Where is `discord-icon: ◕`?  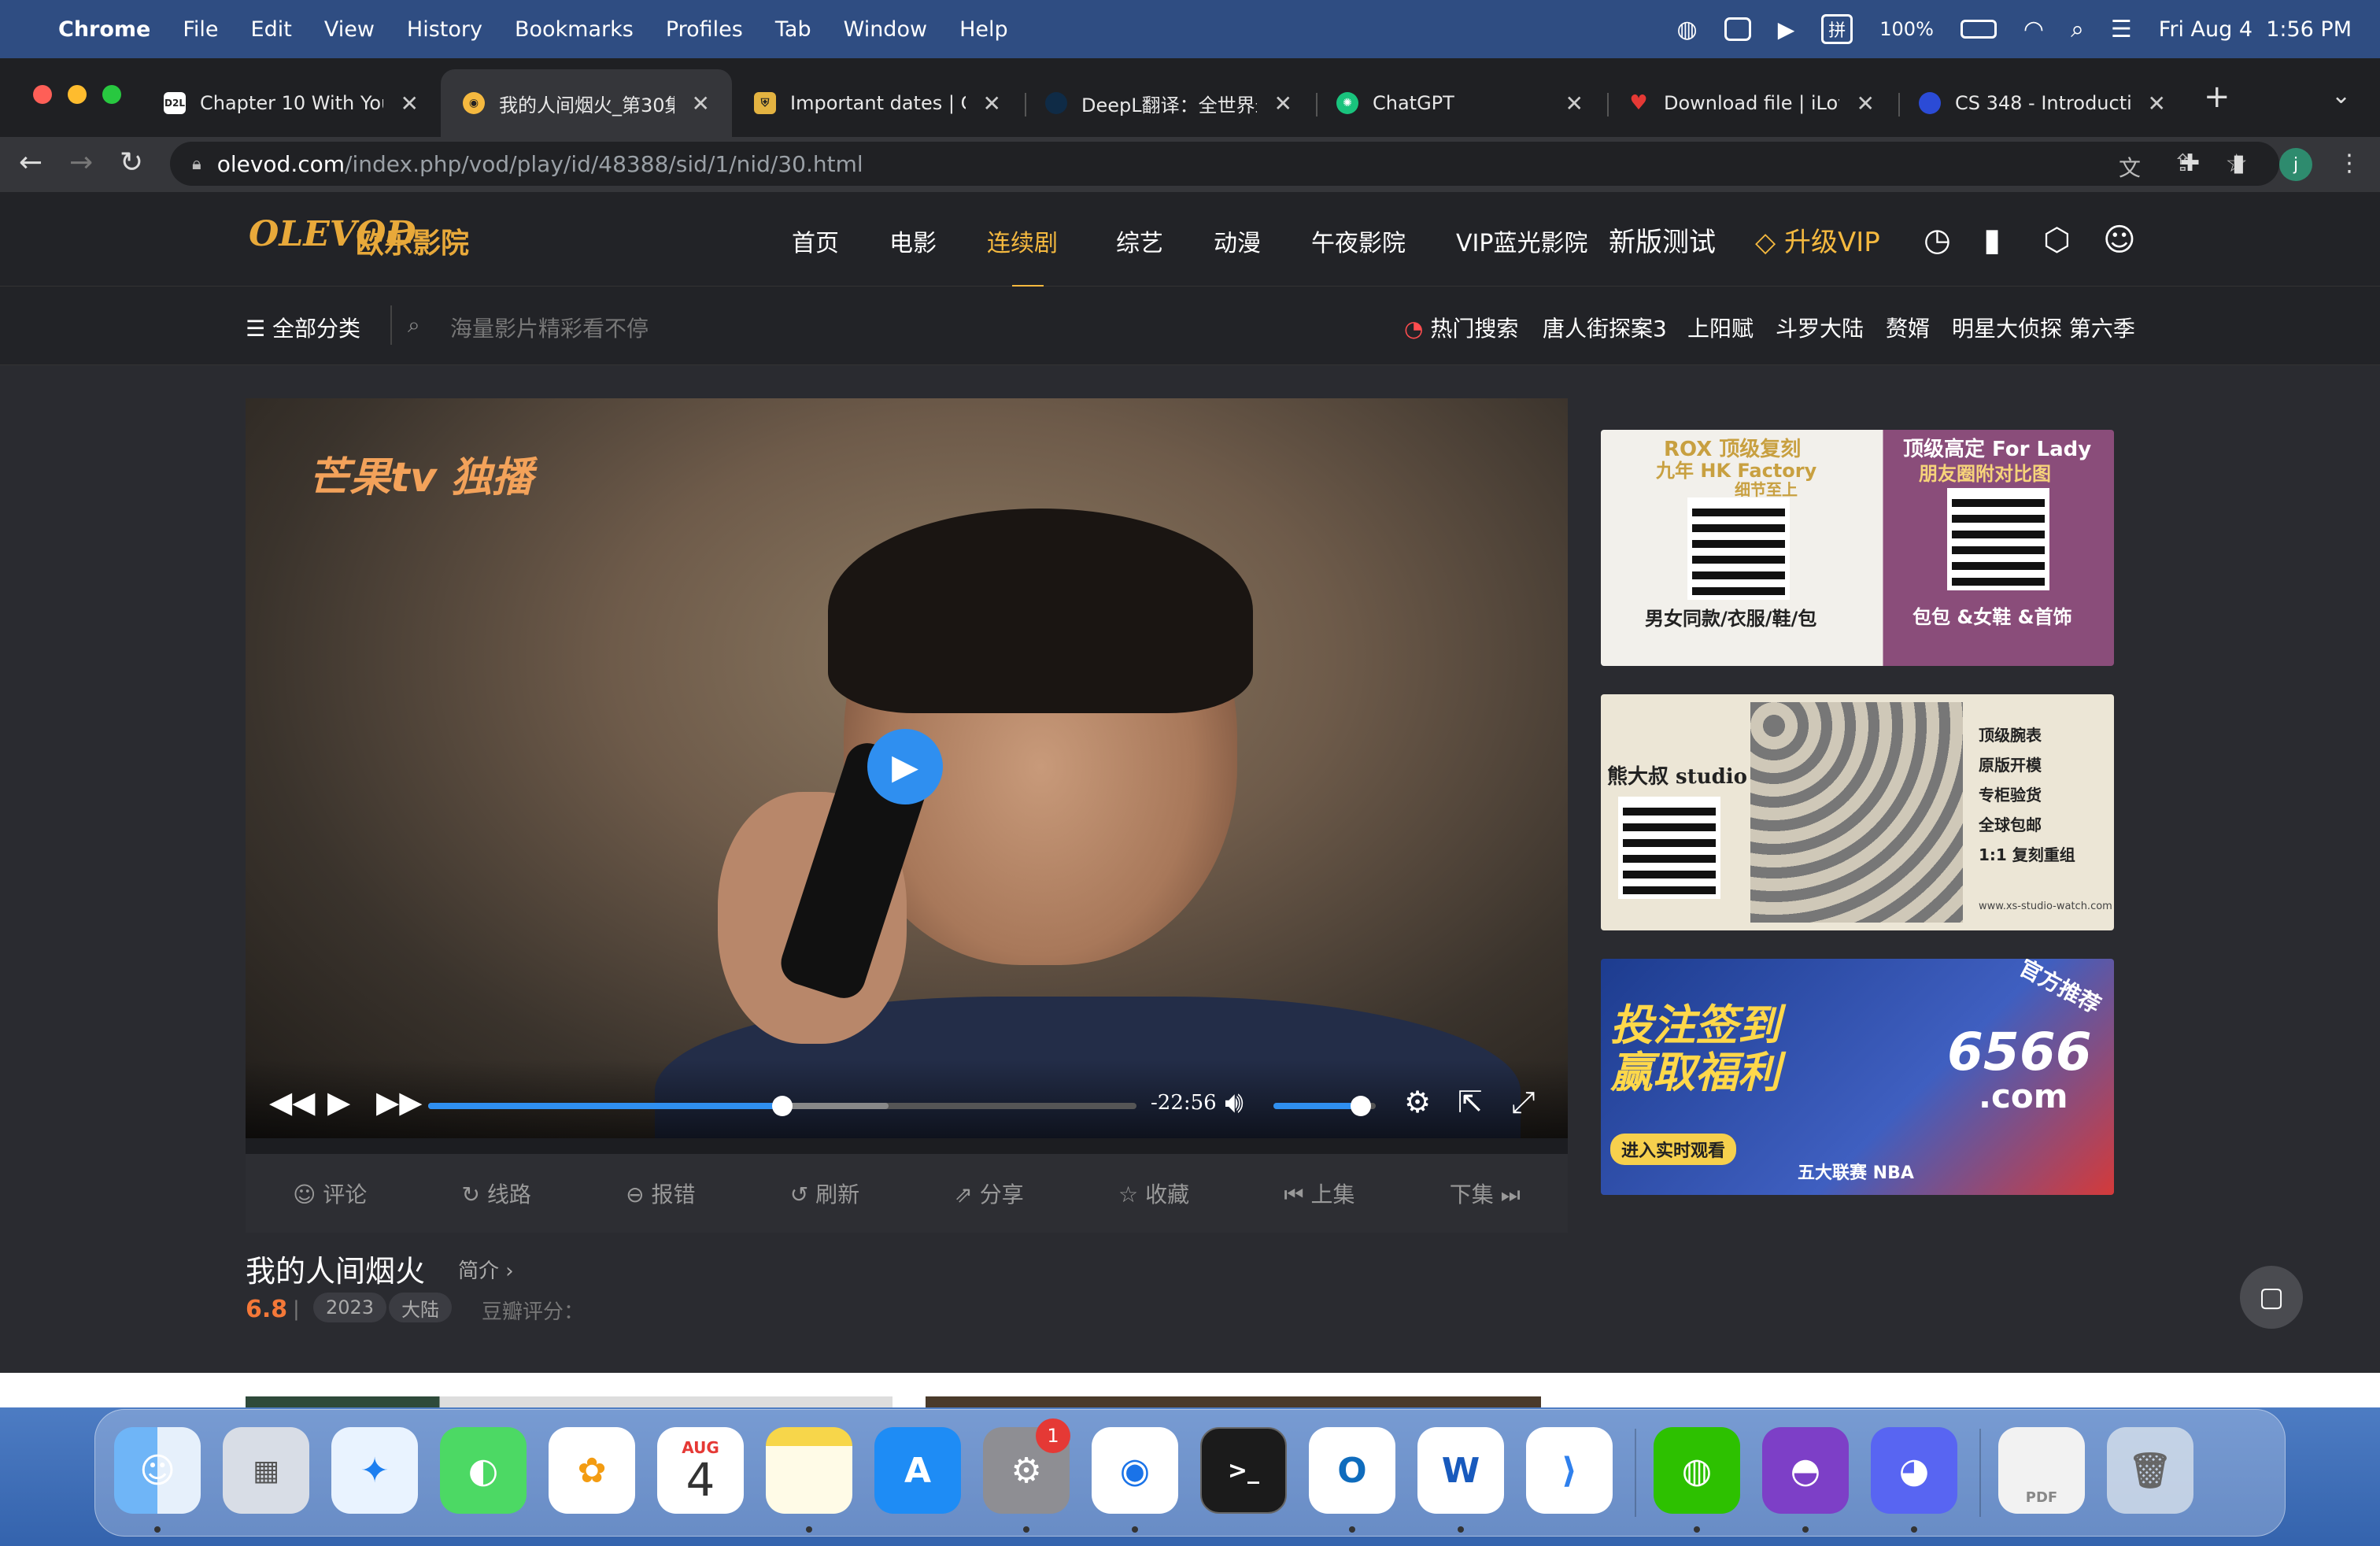
discord-icon: ◕ is located at coordinates (1914, 1470).